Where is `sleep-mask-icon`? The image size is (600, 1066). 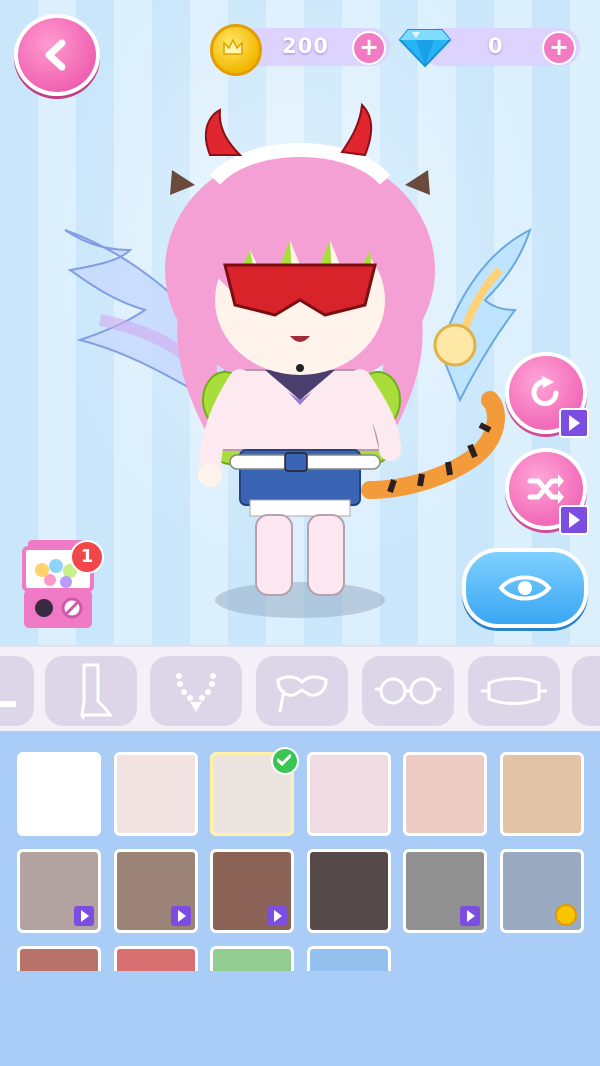
sleep-mask-icon is located at coordinates (514, 691).